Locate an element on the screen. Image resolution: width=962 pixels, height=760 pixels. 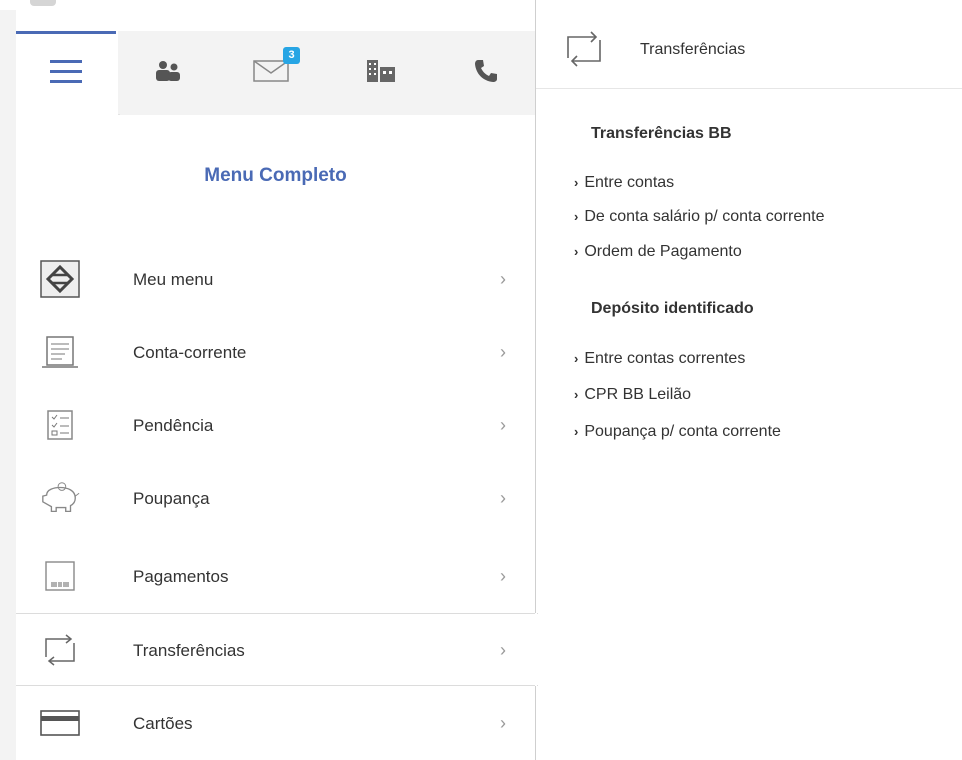
tab-contacts is located at coordinates (168, 73).